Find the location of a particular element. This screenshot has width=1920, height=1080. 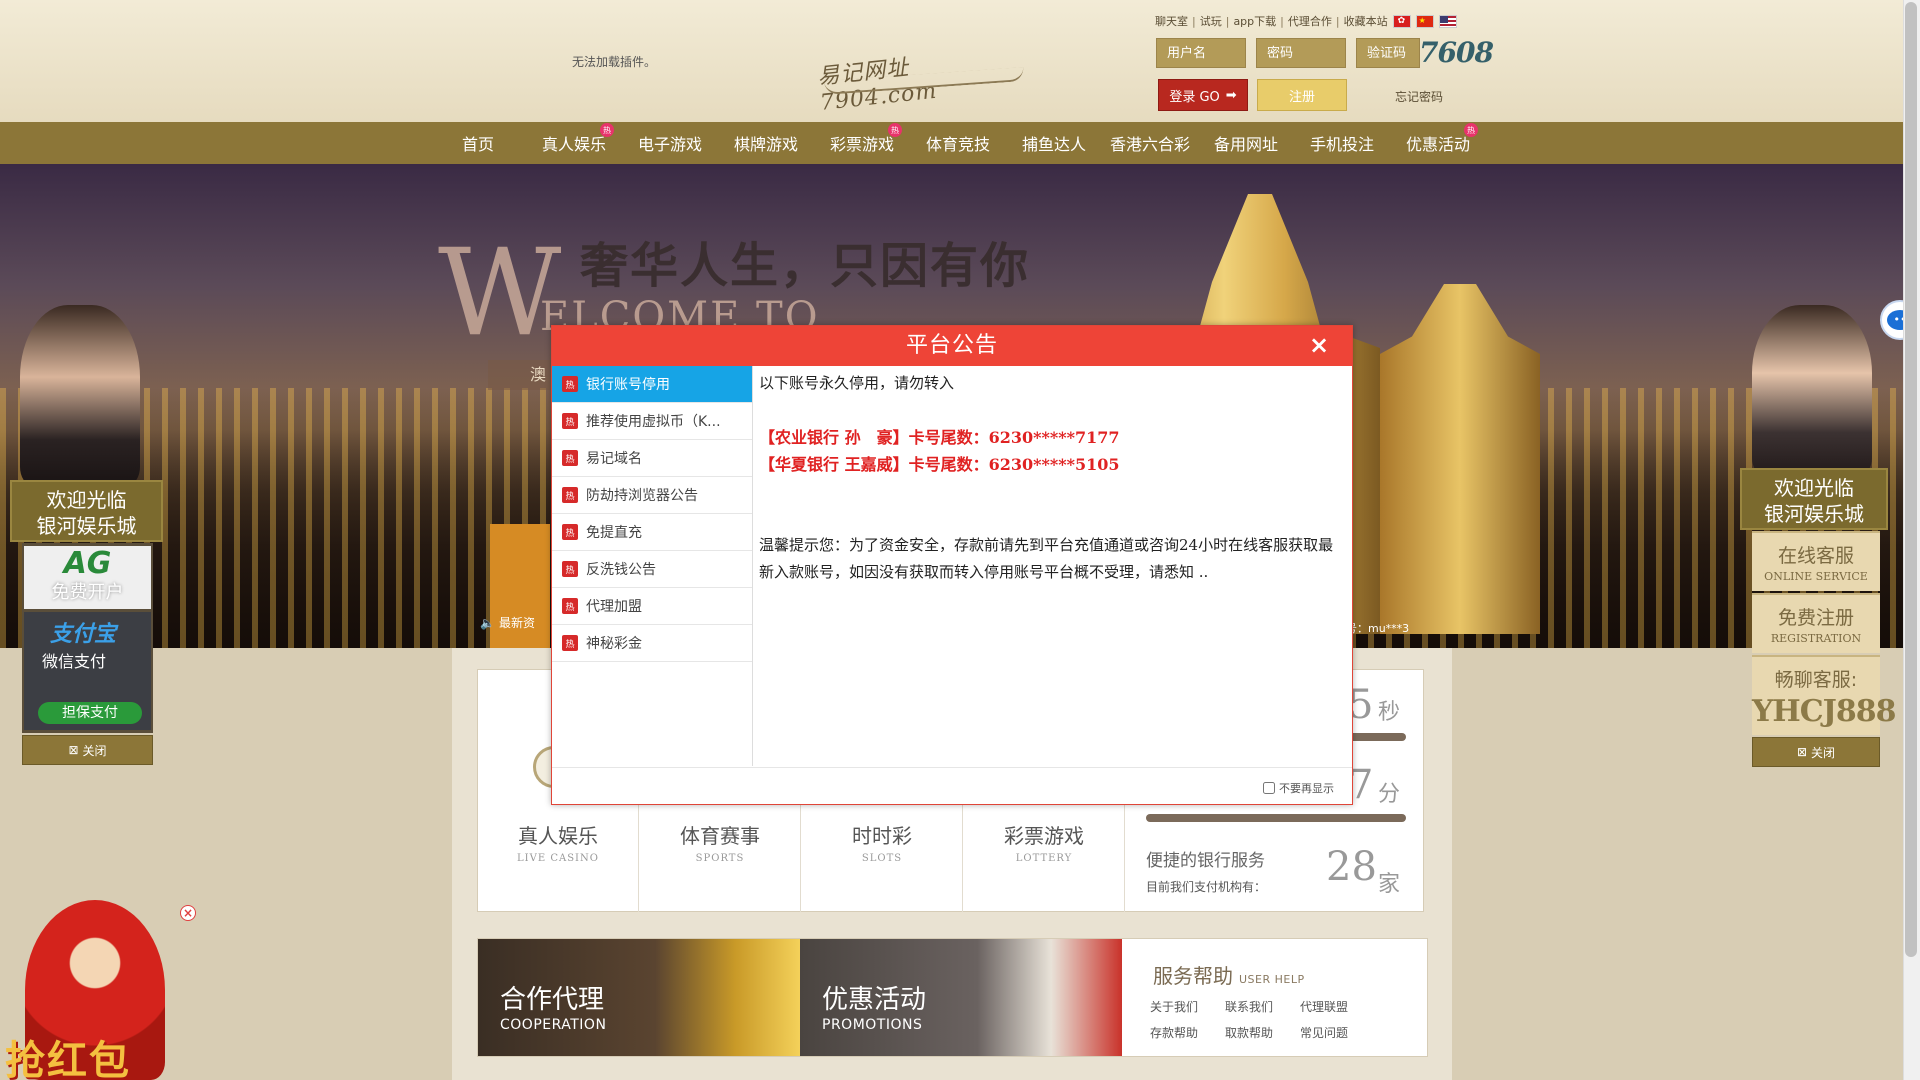

right-float-close-button: ⊠ 关闭 is located at coordinates (1816, 752).